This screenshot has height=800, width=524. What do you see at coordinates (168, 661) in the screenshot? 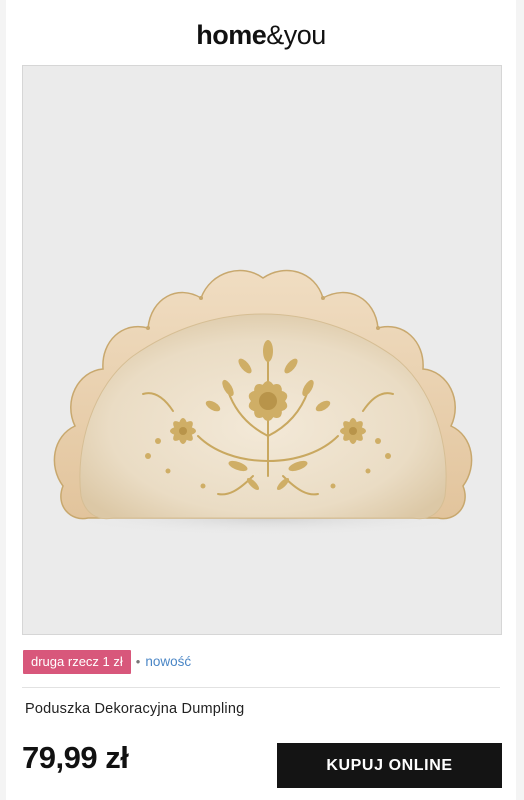
I see `new-tag: nowość` at bounding box center [168, 661].